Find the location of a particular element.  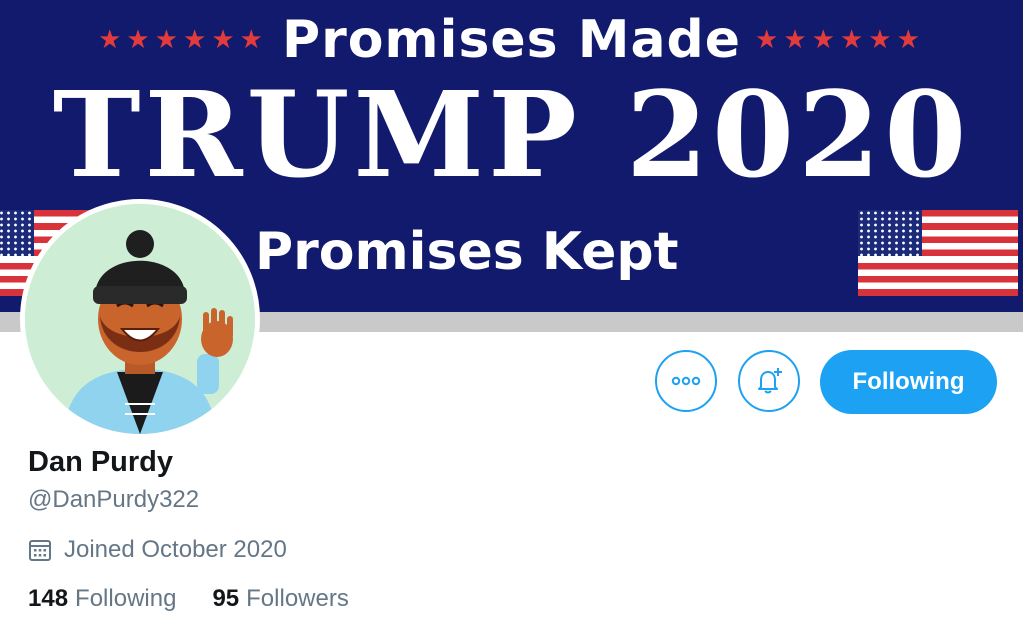

calendar-icon is located at coordinates (40, 550).